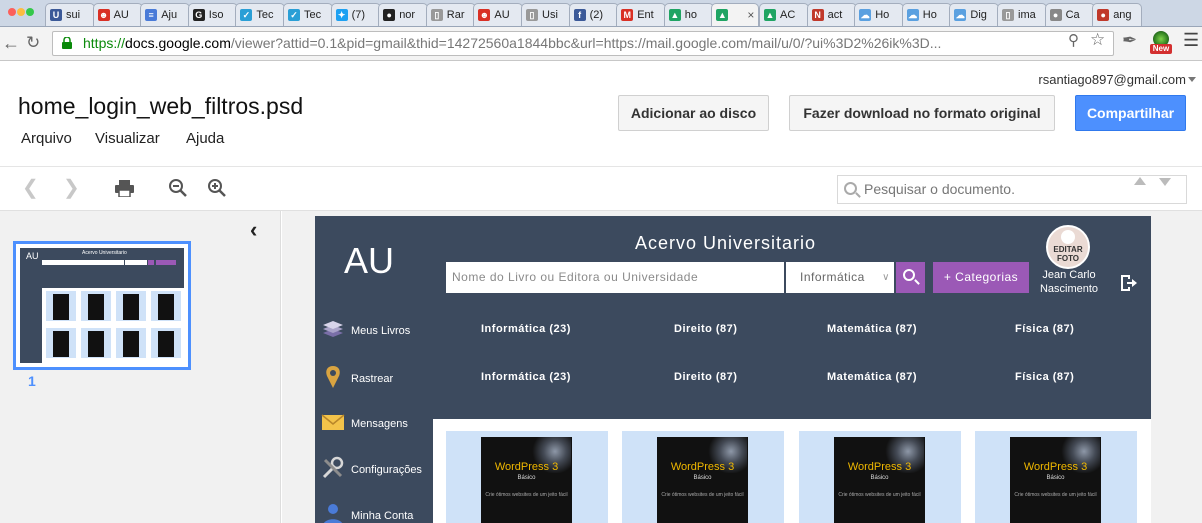  I want to click on download-original-button: Fazer download no formato original, so click(922, 113).